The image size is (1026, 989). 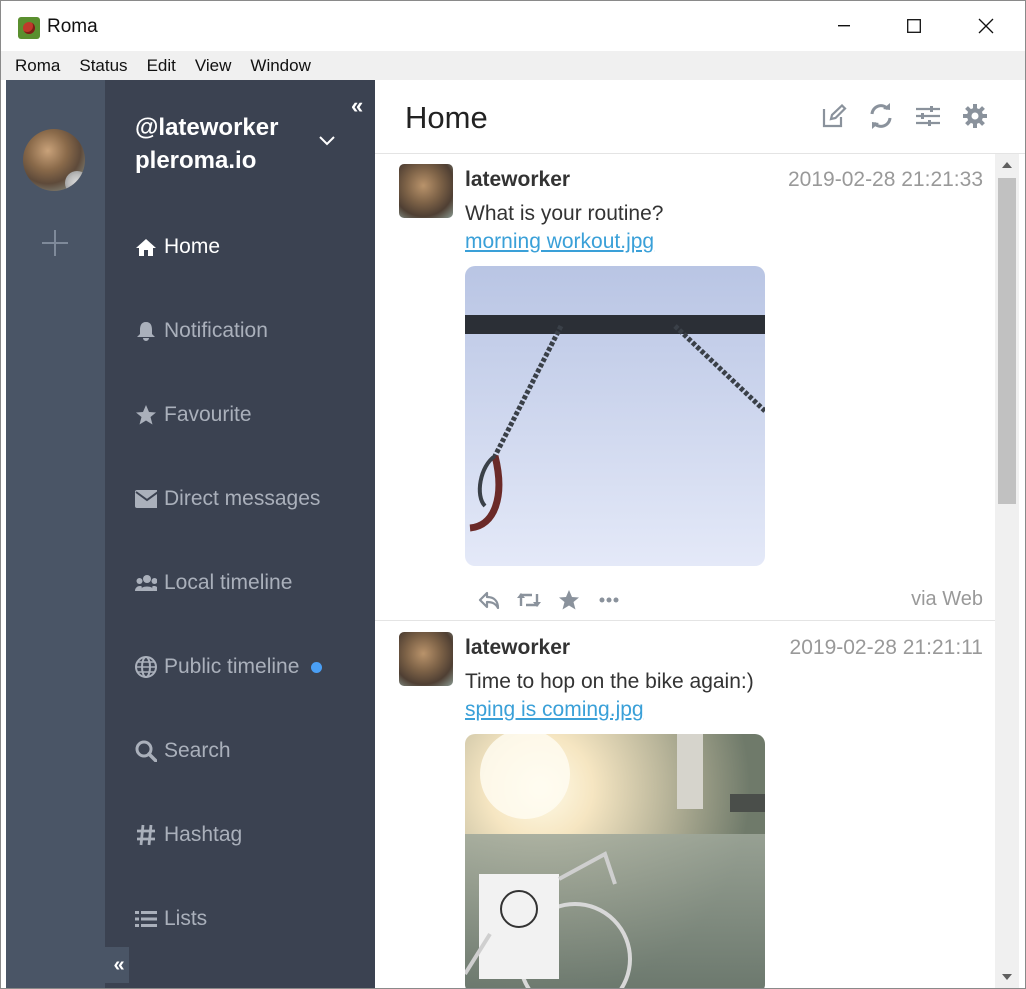 What do you see at coordinates (213, 65) in the screenshot?
I see `menu-view: View` at bounding box center [213, 65].